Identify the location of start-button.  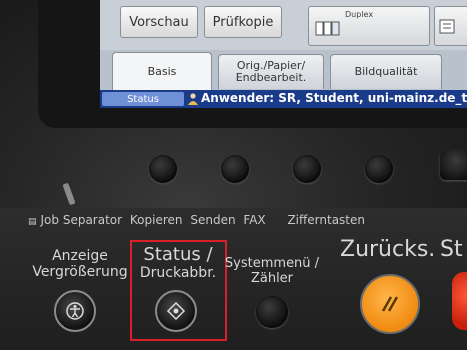
(459, 301).